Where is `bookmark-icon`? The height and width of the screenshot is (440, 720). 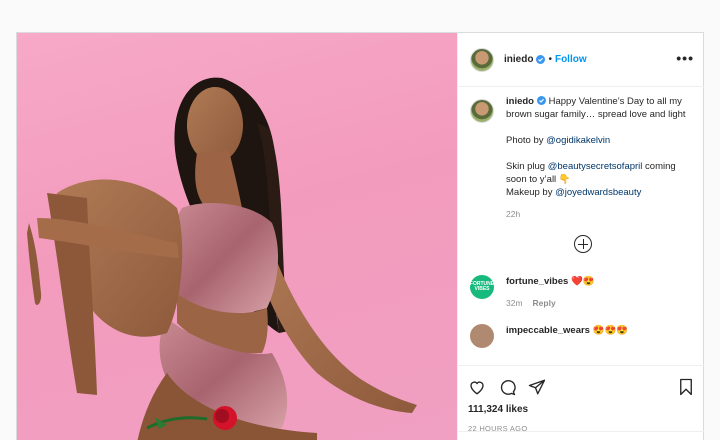 bookmark-icon is located at coordinates (686, 387).